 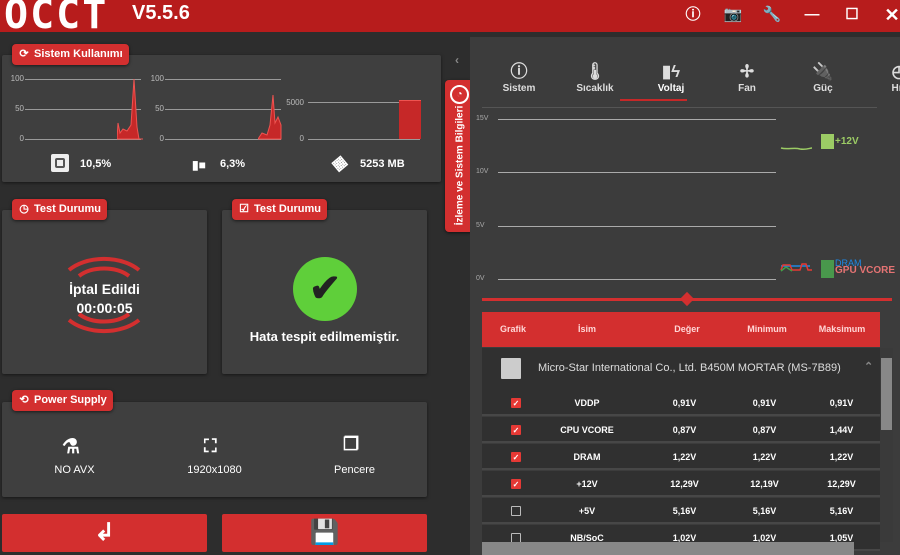 What do you see at coordinates (868, 366) in the screenshot?
I see `chevron-up-icon: ⌃` at bounding box center [868, 366].